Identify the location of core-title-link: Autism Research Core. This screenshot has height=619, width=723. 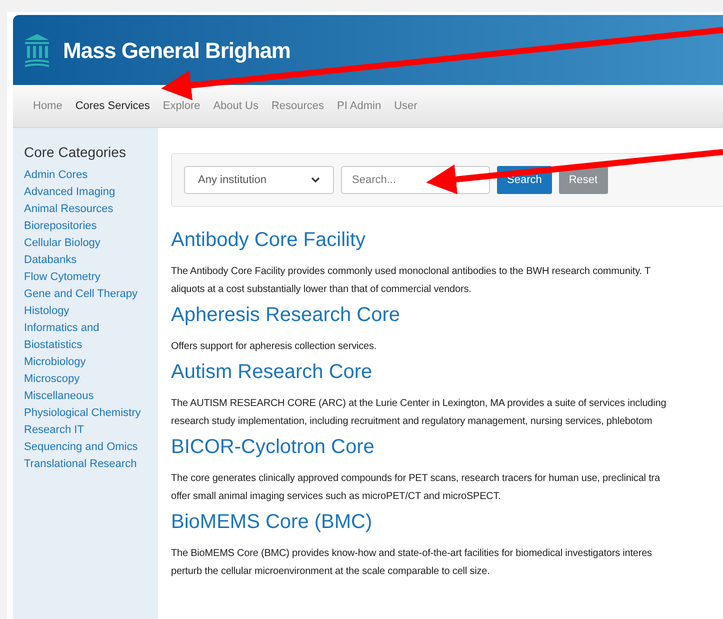
(447, 372).